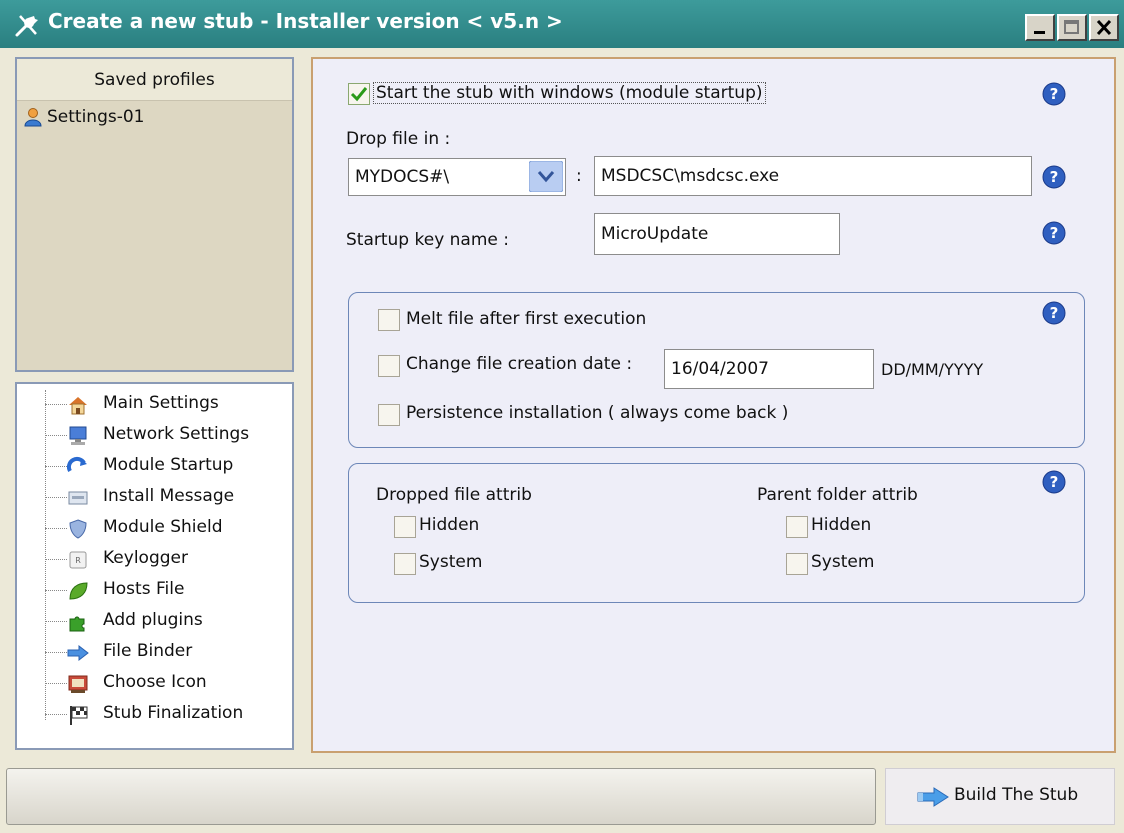 The image size is (1124, 833). I want to click on tools-icon, so click(26, 26).